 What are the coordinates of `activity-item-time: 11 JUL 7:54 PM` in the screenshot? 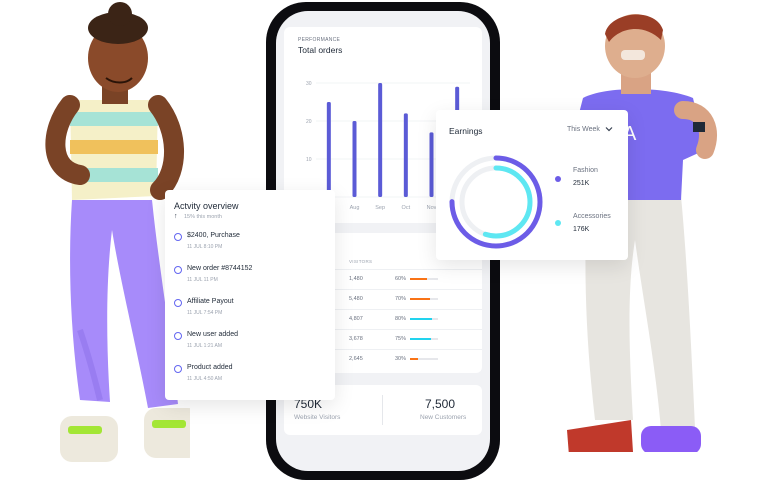 It's located at (205, 313).